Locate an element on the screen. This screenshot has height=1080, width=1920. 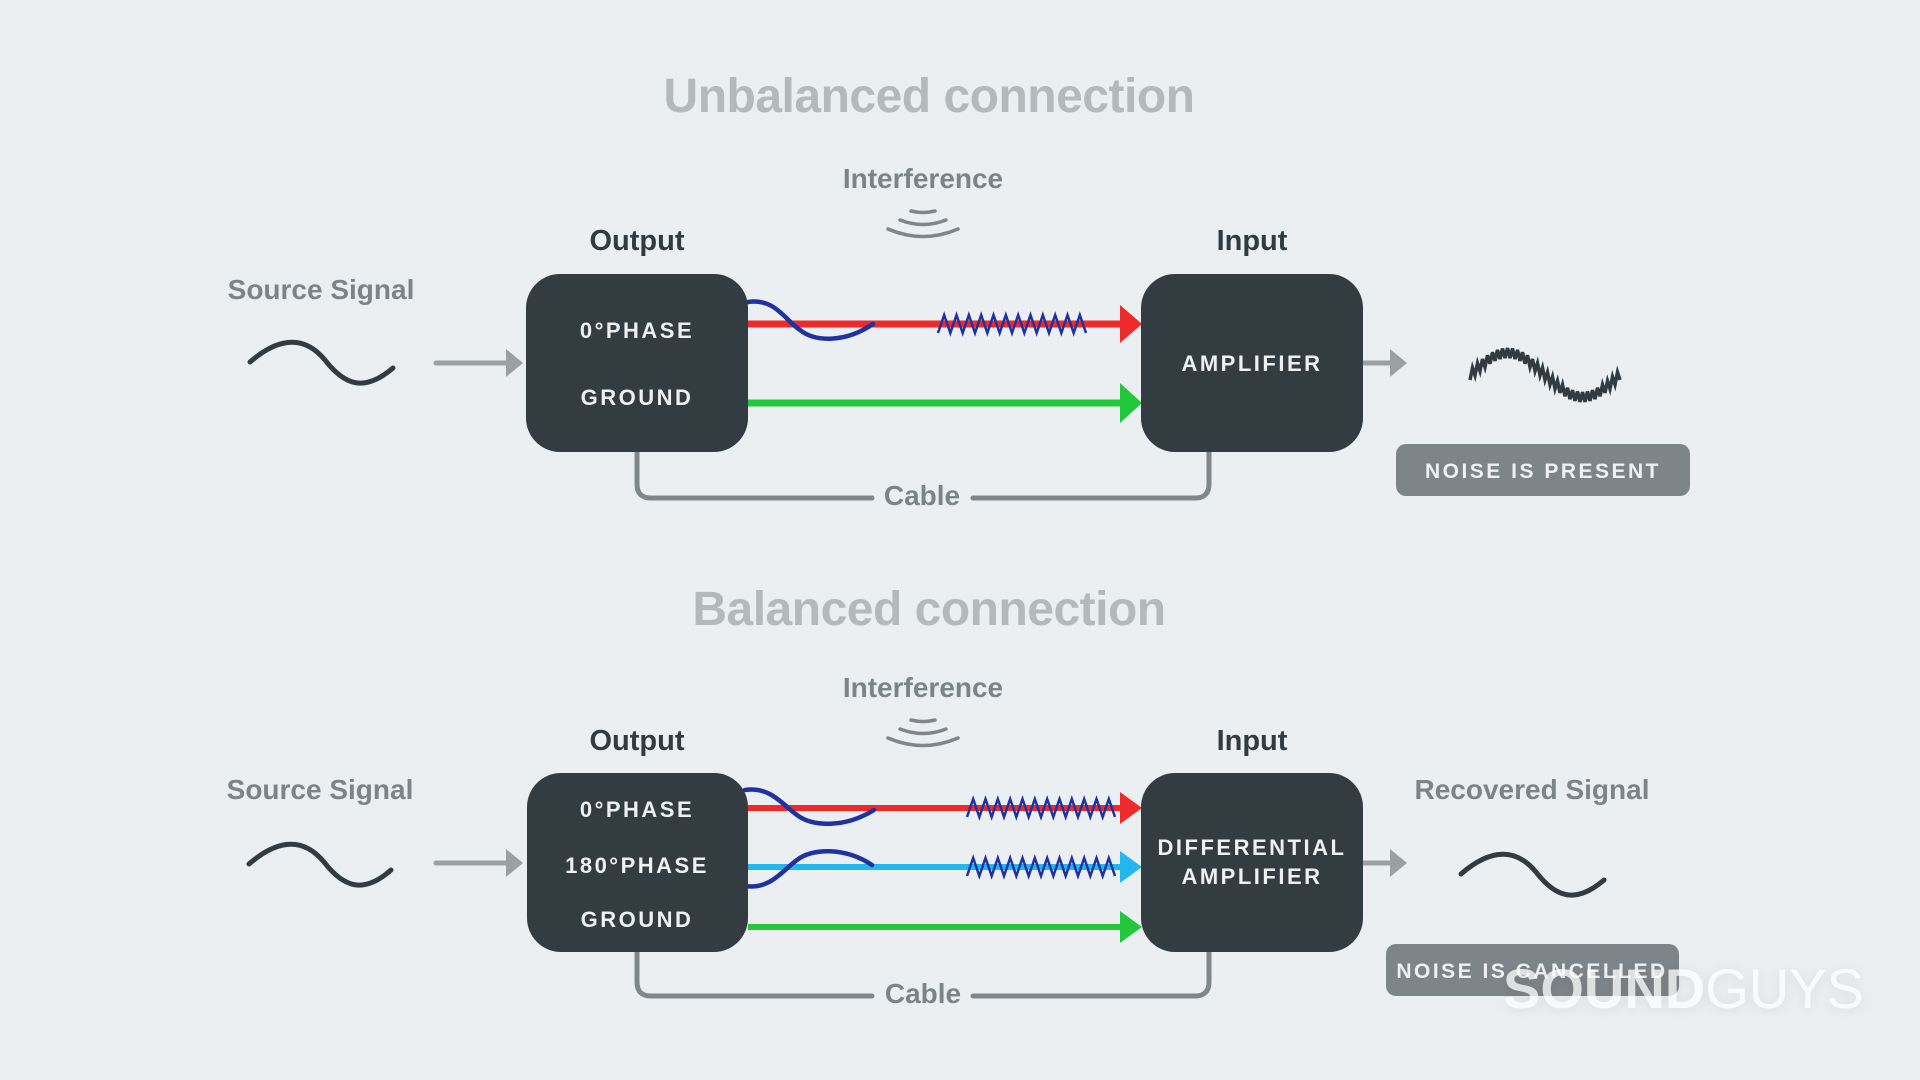
balanced-title: Balanced connection is located at coordinates (928, 609).